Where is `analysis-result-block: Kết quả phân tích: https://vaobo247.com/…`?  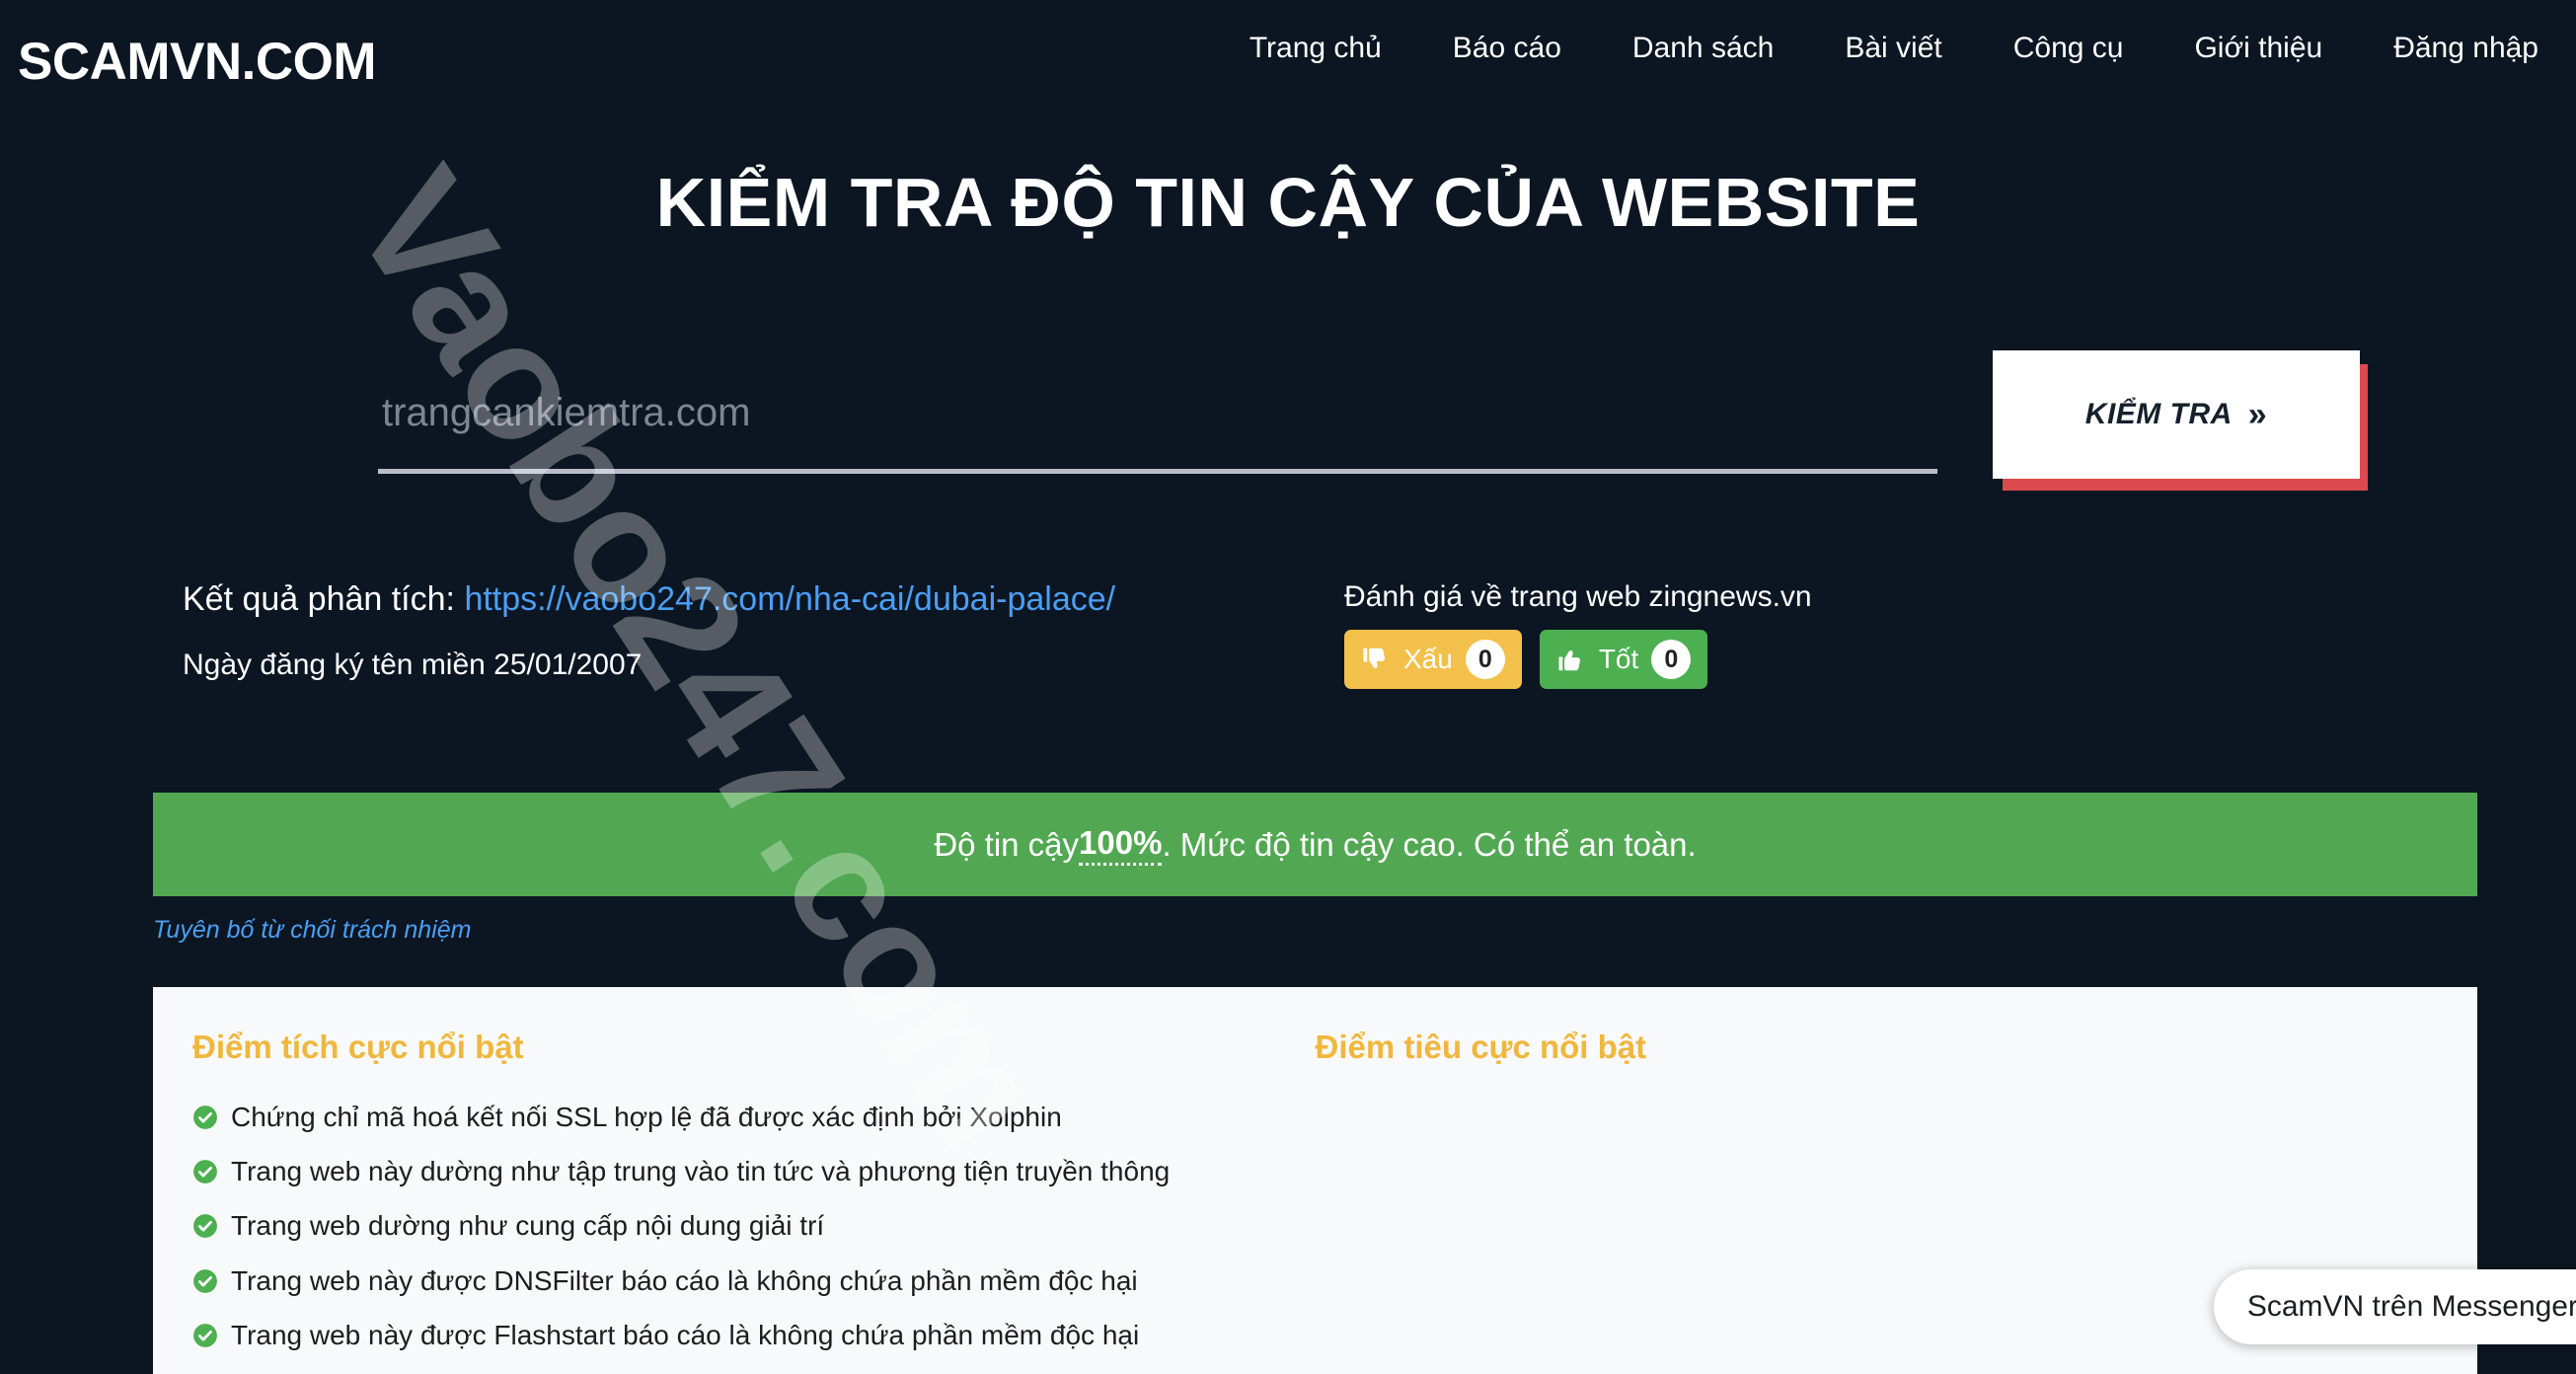
analysis-result-block: Kết quả phân tích: https://vaobo247.com/… is located at coordinates (755, 629).